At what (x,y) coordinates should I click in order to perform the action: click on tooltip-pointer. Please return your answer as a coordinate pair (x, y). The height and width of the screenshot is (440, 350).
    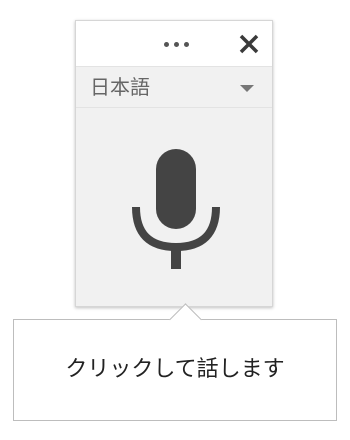
    Looking at the image, I should click on (185, 319).